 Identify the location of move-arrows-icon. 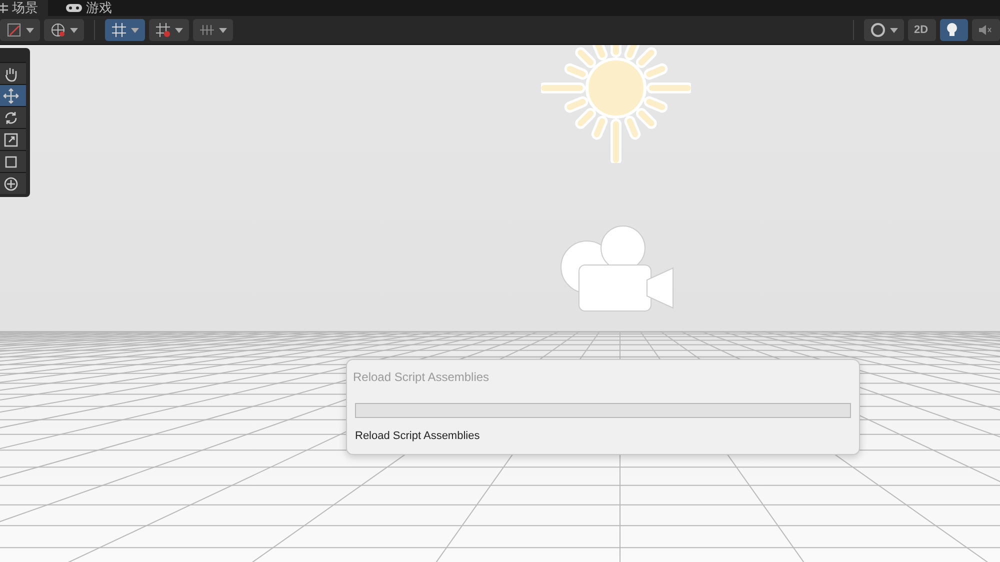
(11, 96).